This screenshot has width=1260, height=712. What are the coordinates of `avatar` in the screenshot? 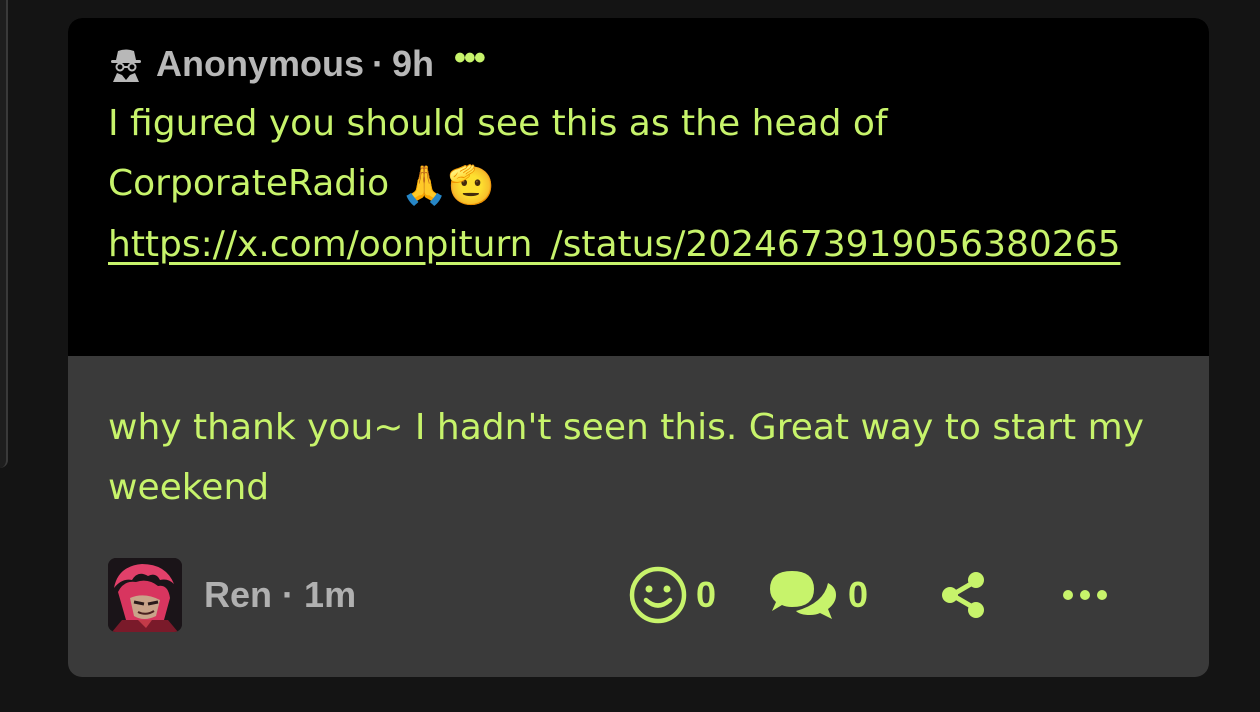 It's located at (145, 595).